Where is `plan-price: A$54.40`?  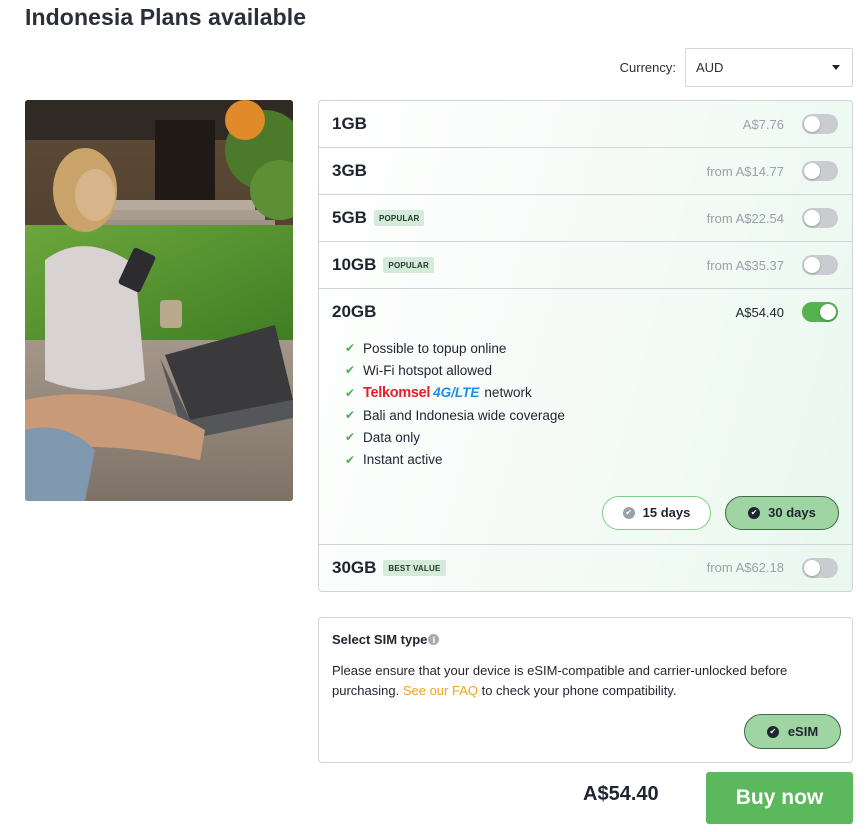 plan-price: A$54.40 is located at coordinates (759, 312).